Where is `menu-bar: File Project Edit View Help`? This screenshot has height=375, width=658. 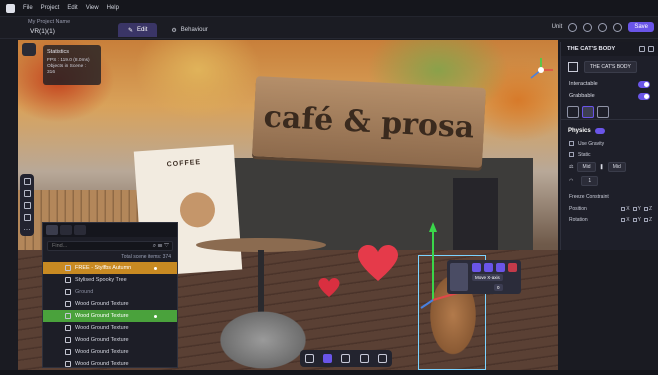
menu-bar: File Project Edit View Help is located at coordinates (329, 8).